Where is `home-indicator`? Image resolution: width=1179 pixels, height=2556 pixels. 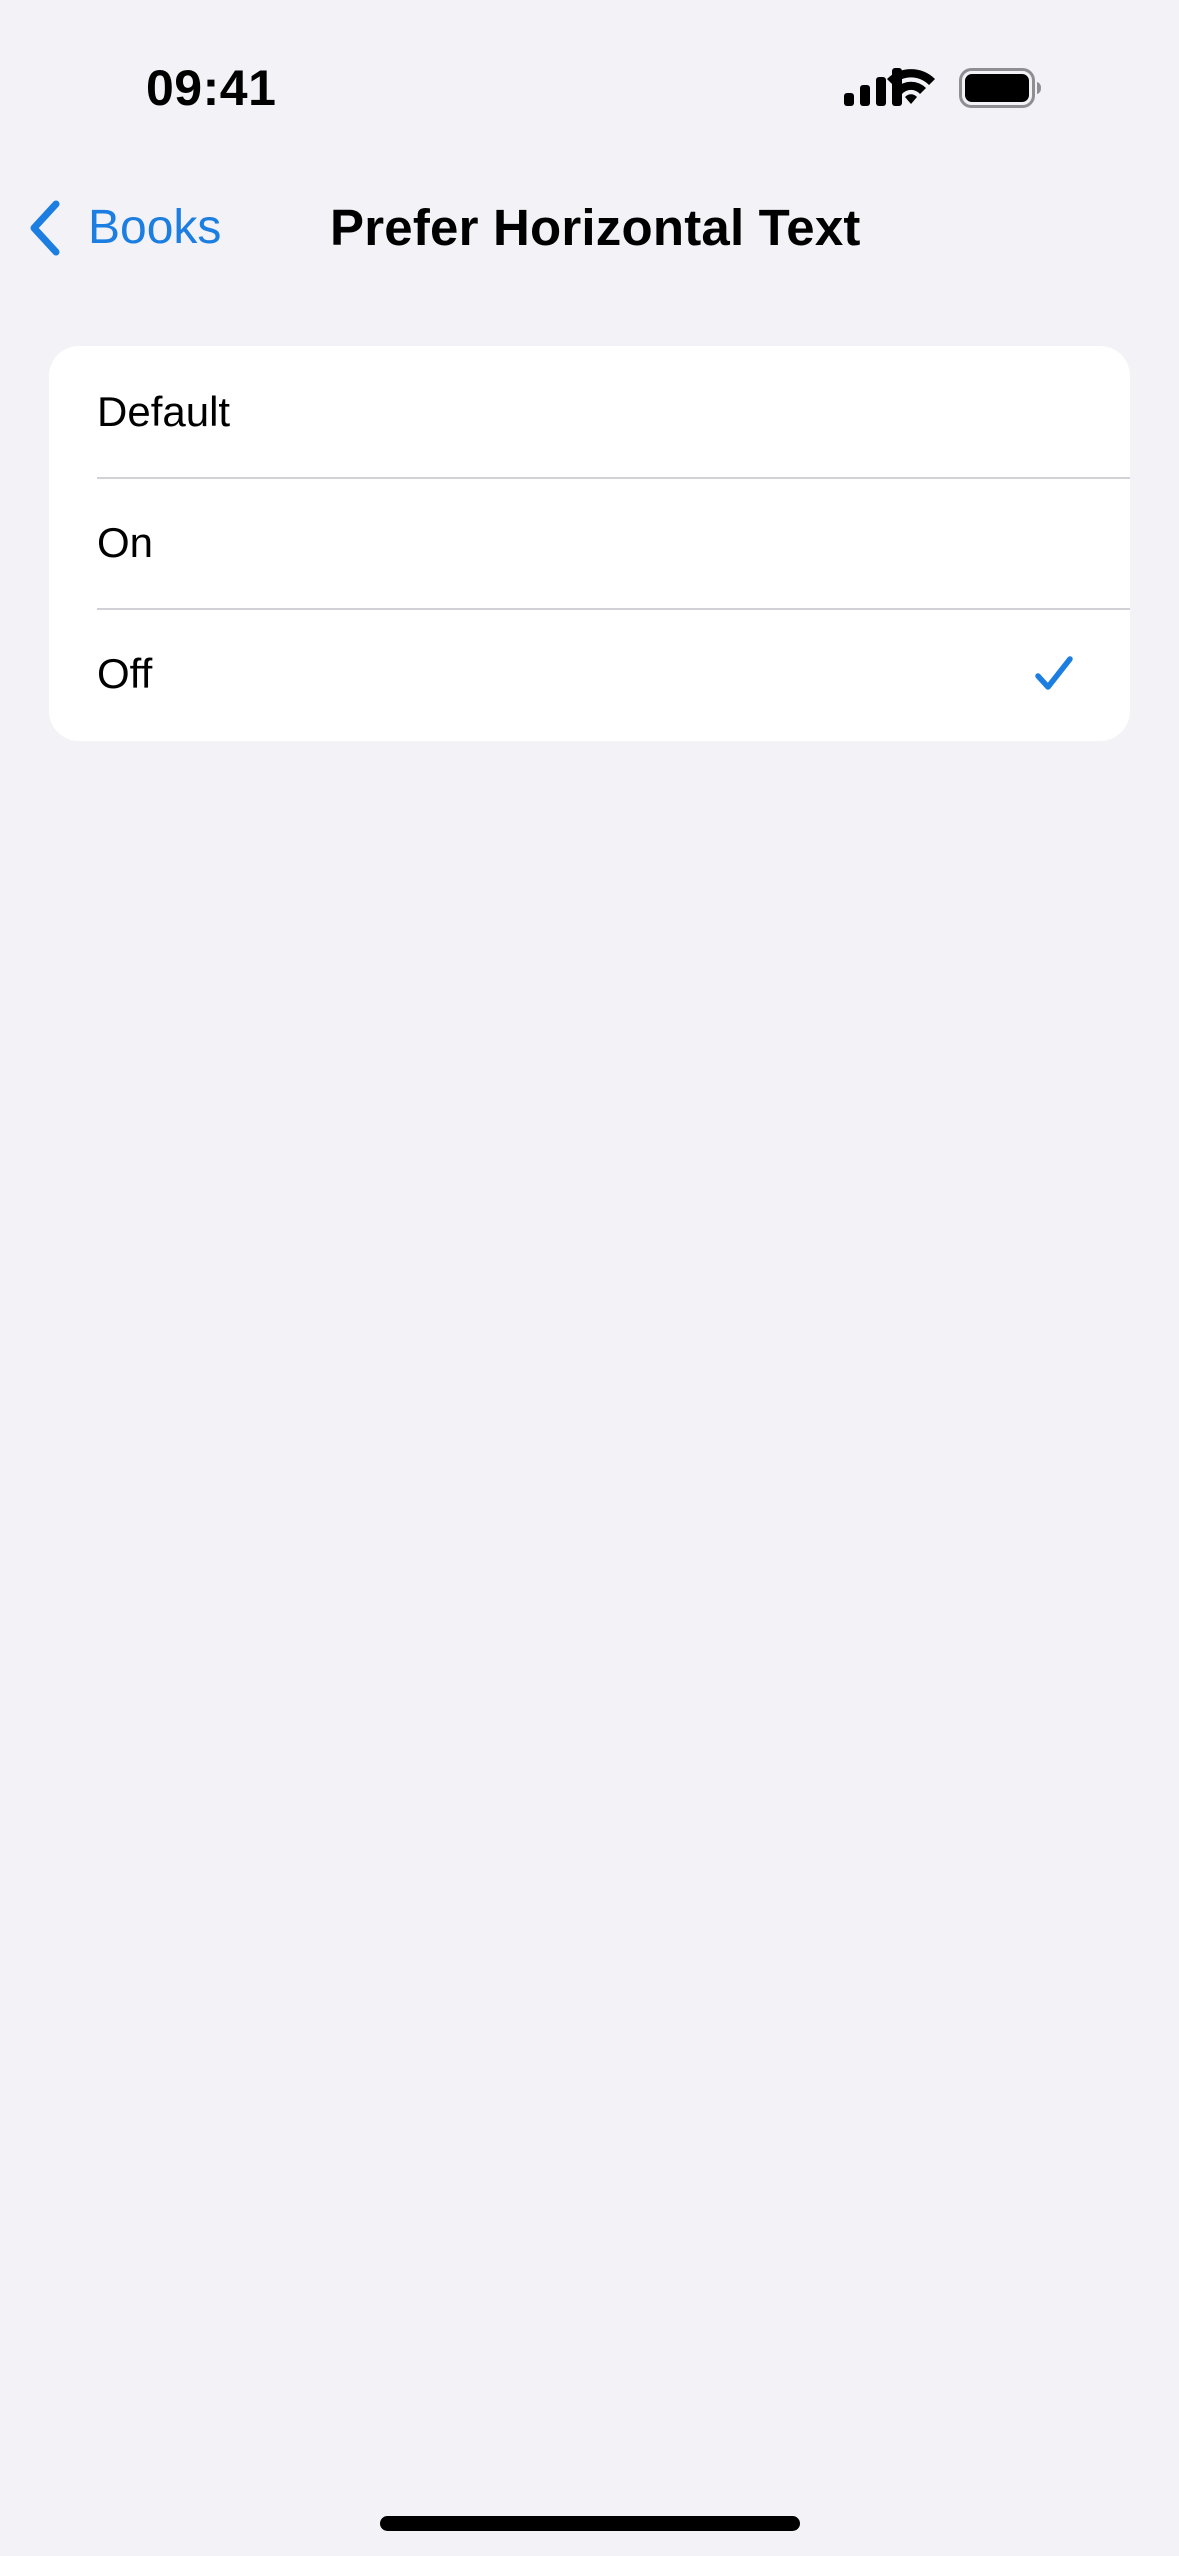
home-indicator is located at coordinates (590, 2523).